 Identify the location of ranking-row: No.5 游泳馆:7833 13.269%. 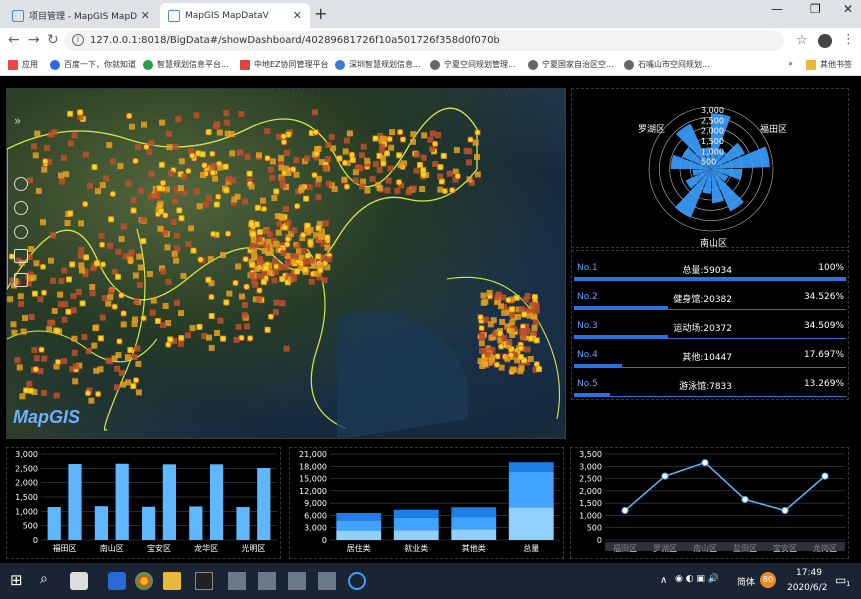
(711, 391).